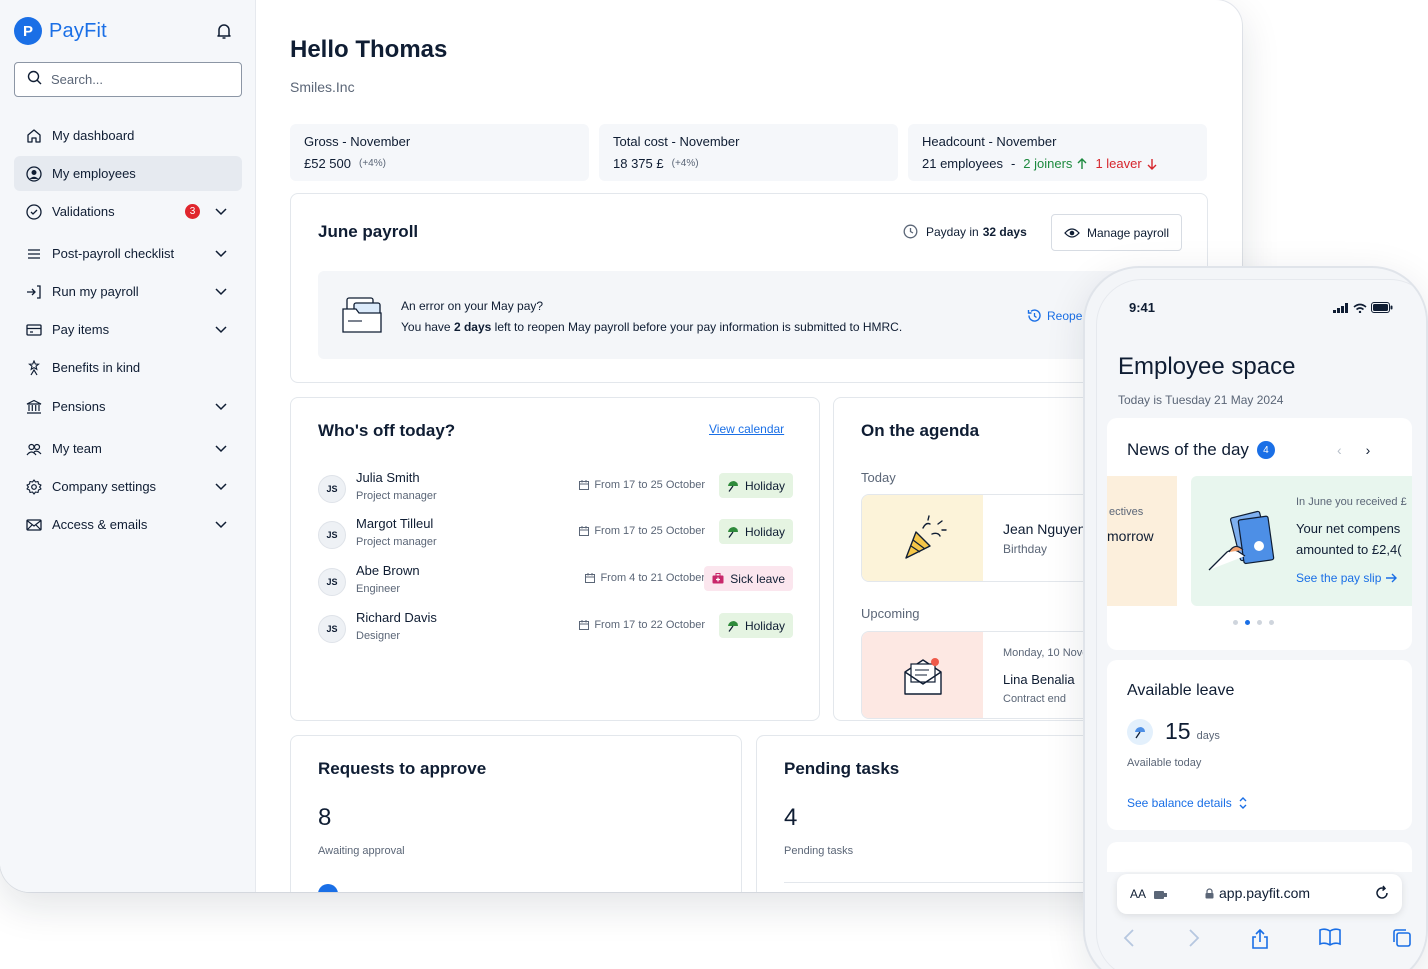 This screenshot has width=1428, height=969. What do you see at coordinates (1207, 366) in the screenshot?
I see `employee-space-title: Employee space` at bounding box center [1207, 366].